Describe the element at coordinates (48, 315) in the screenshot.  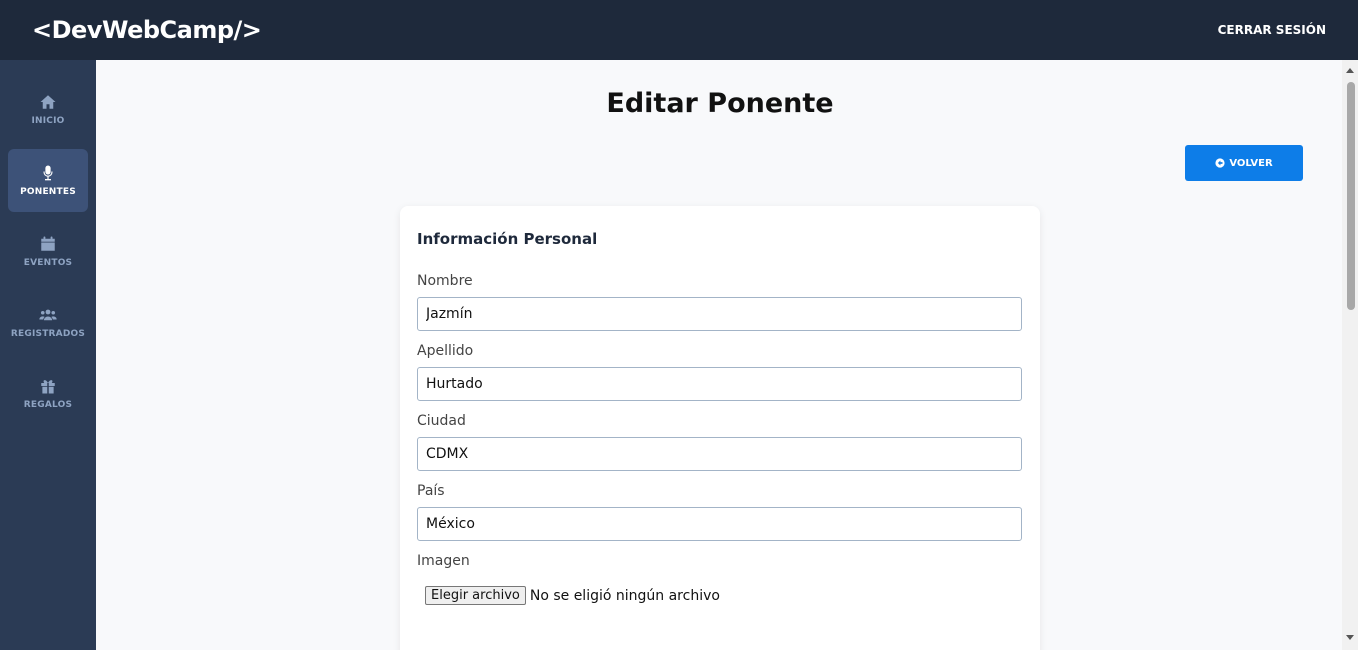
I see `users-icon` at that location.